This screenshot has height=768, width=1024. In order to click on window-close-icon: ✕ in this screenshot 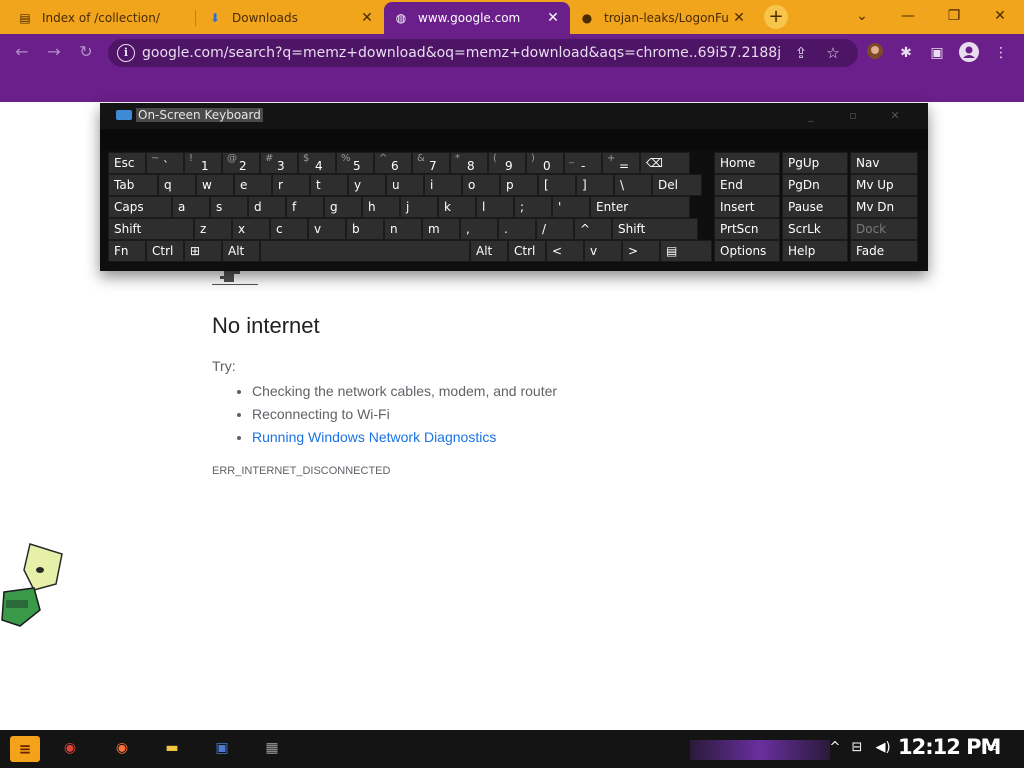, I will do `click(1000, 16)`.